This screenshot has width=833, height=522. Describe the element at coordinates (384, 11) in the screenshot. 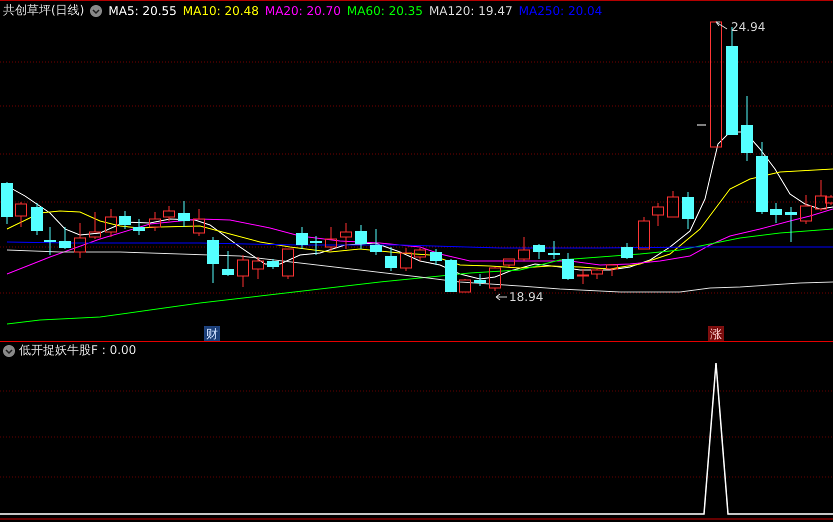

I see `moving-average-legend: MA60: 20.35` at that location.